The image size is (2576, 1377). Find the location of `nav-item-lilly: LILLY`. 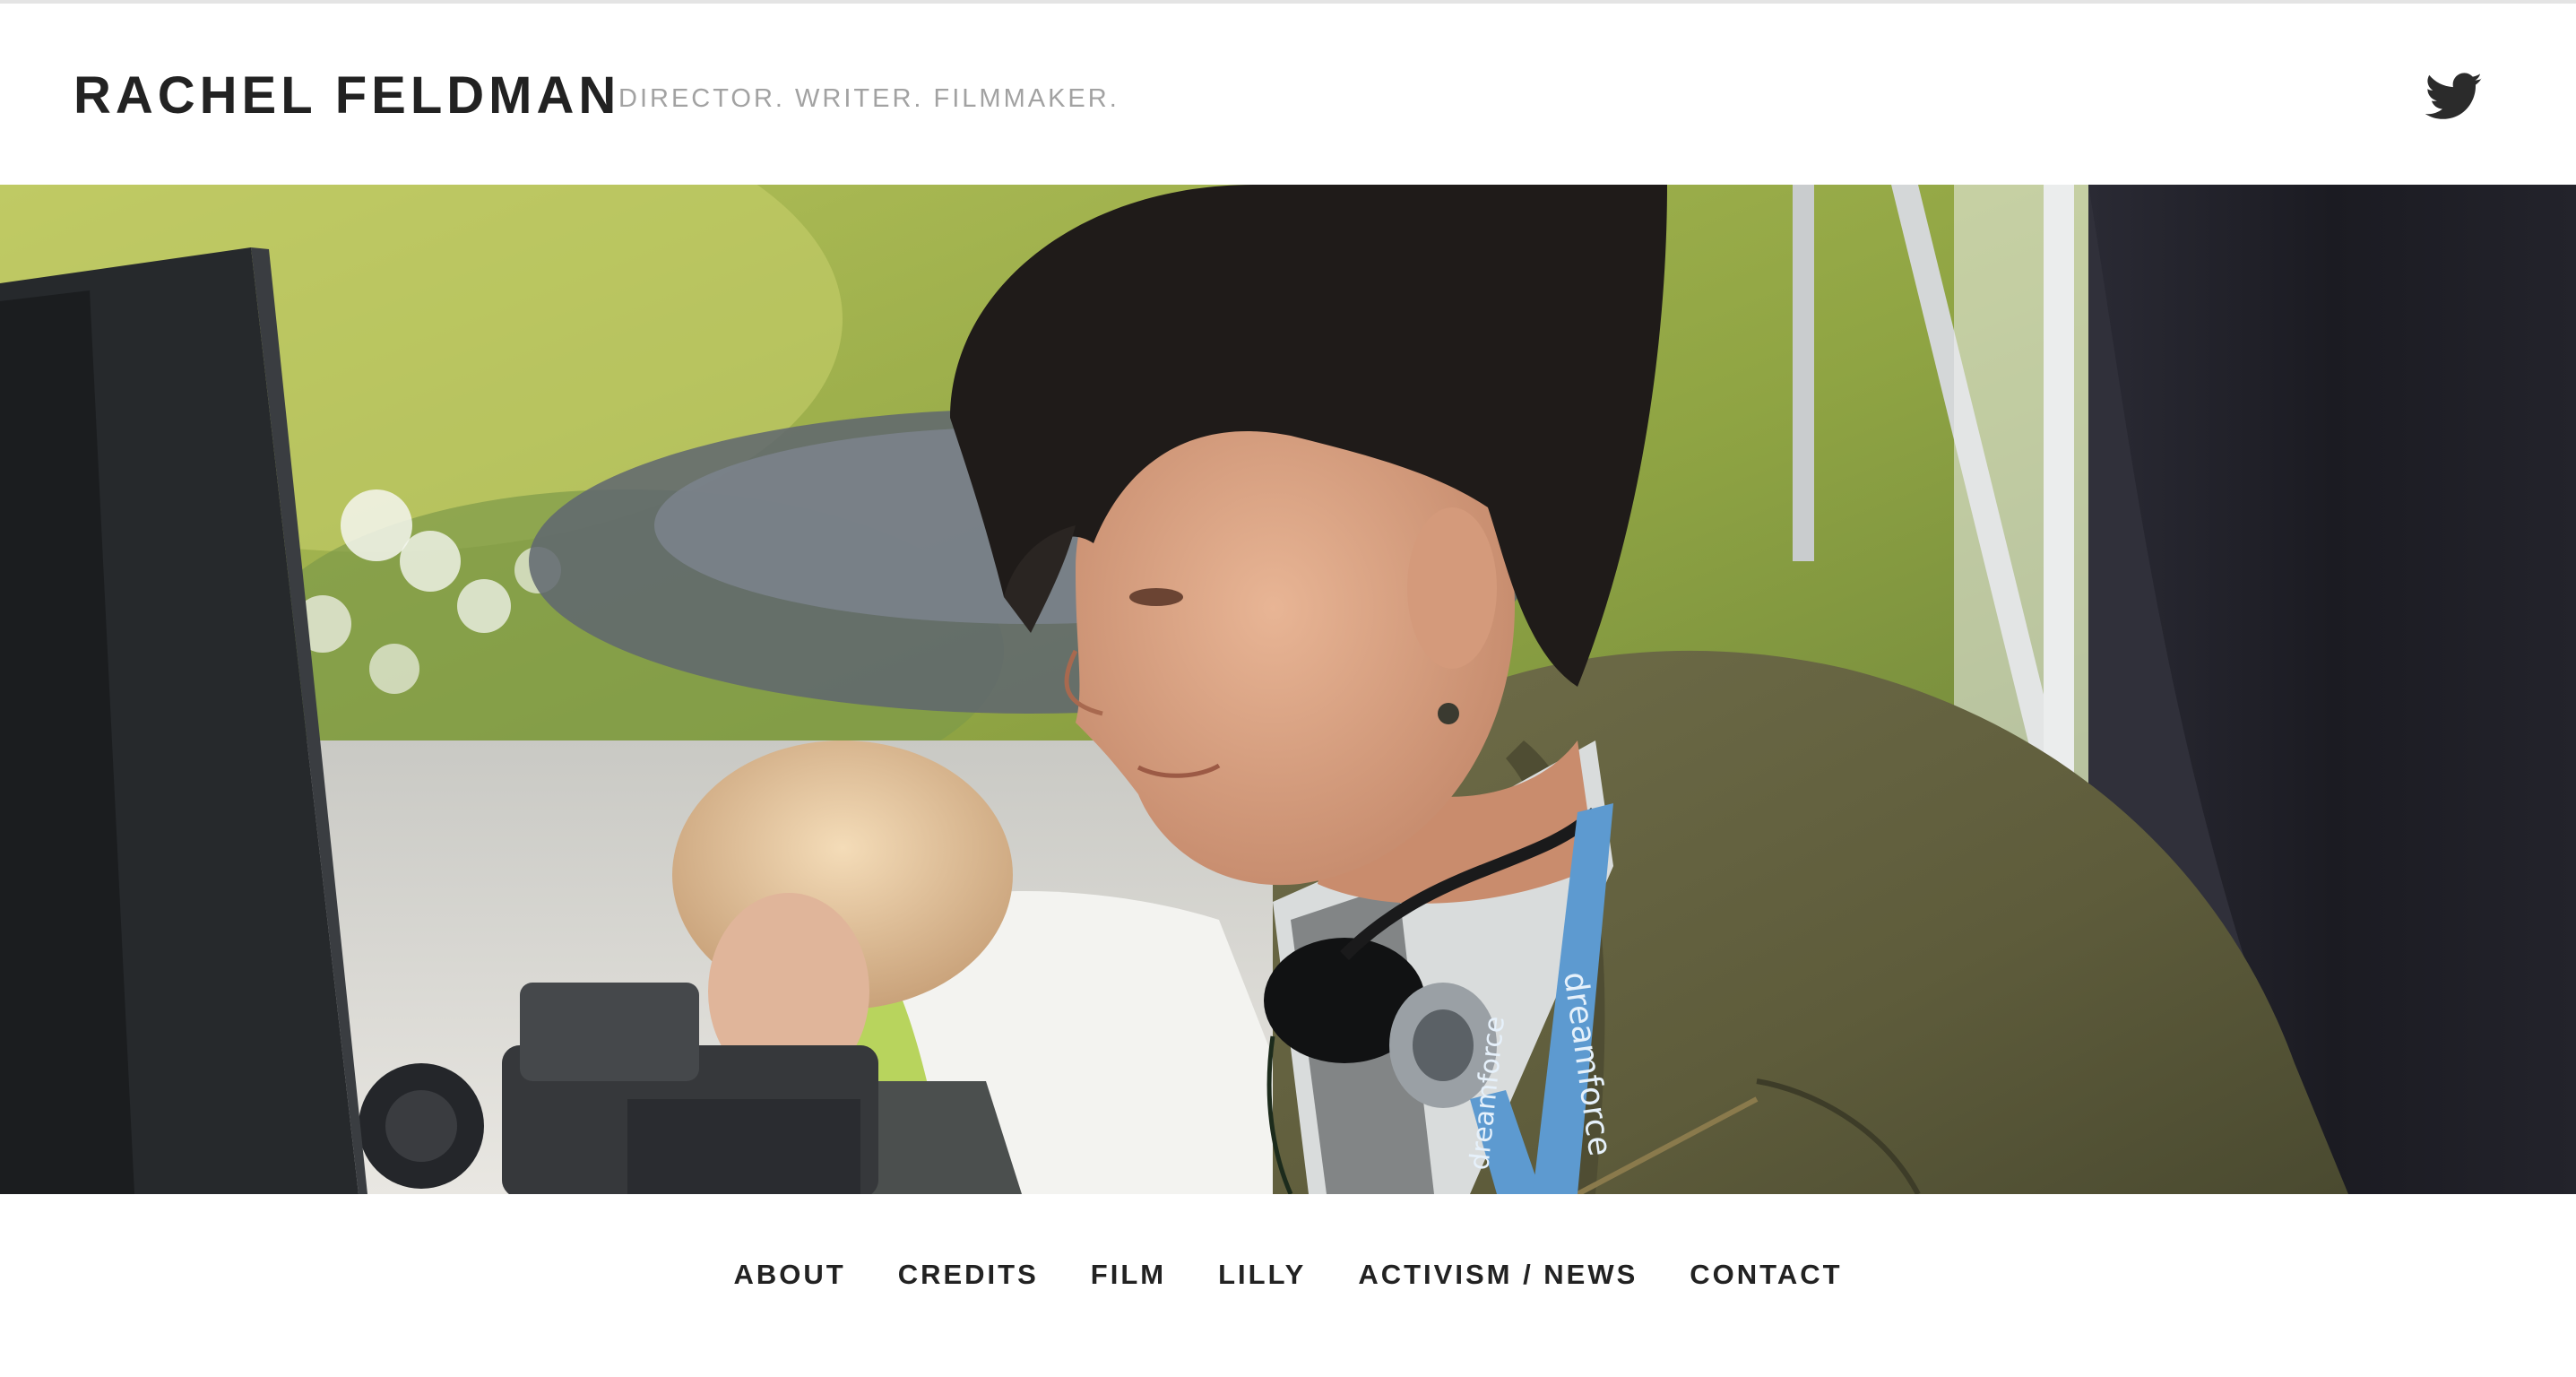

nav-item-lilly: LILLY is located at coordinates (1262, 1275).